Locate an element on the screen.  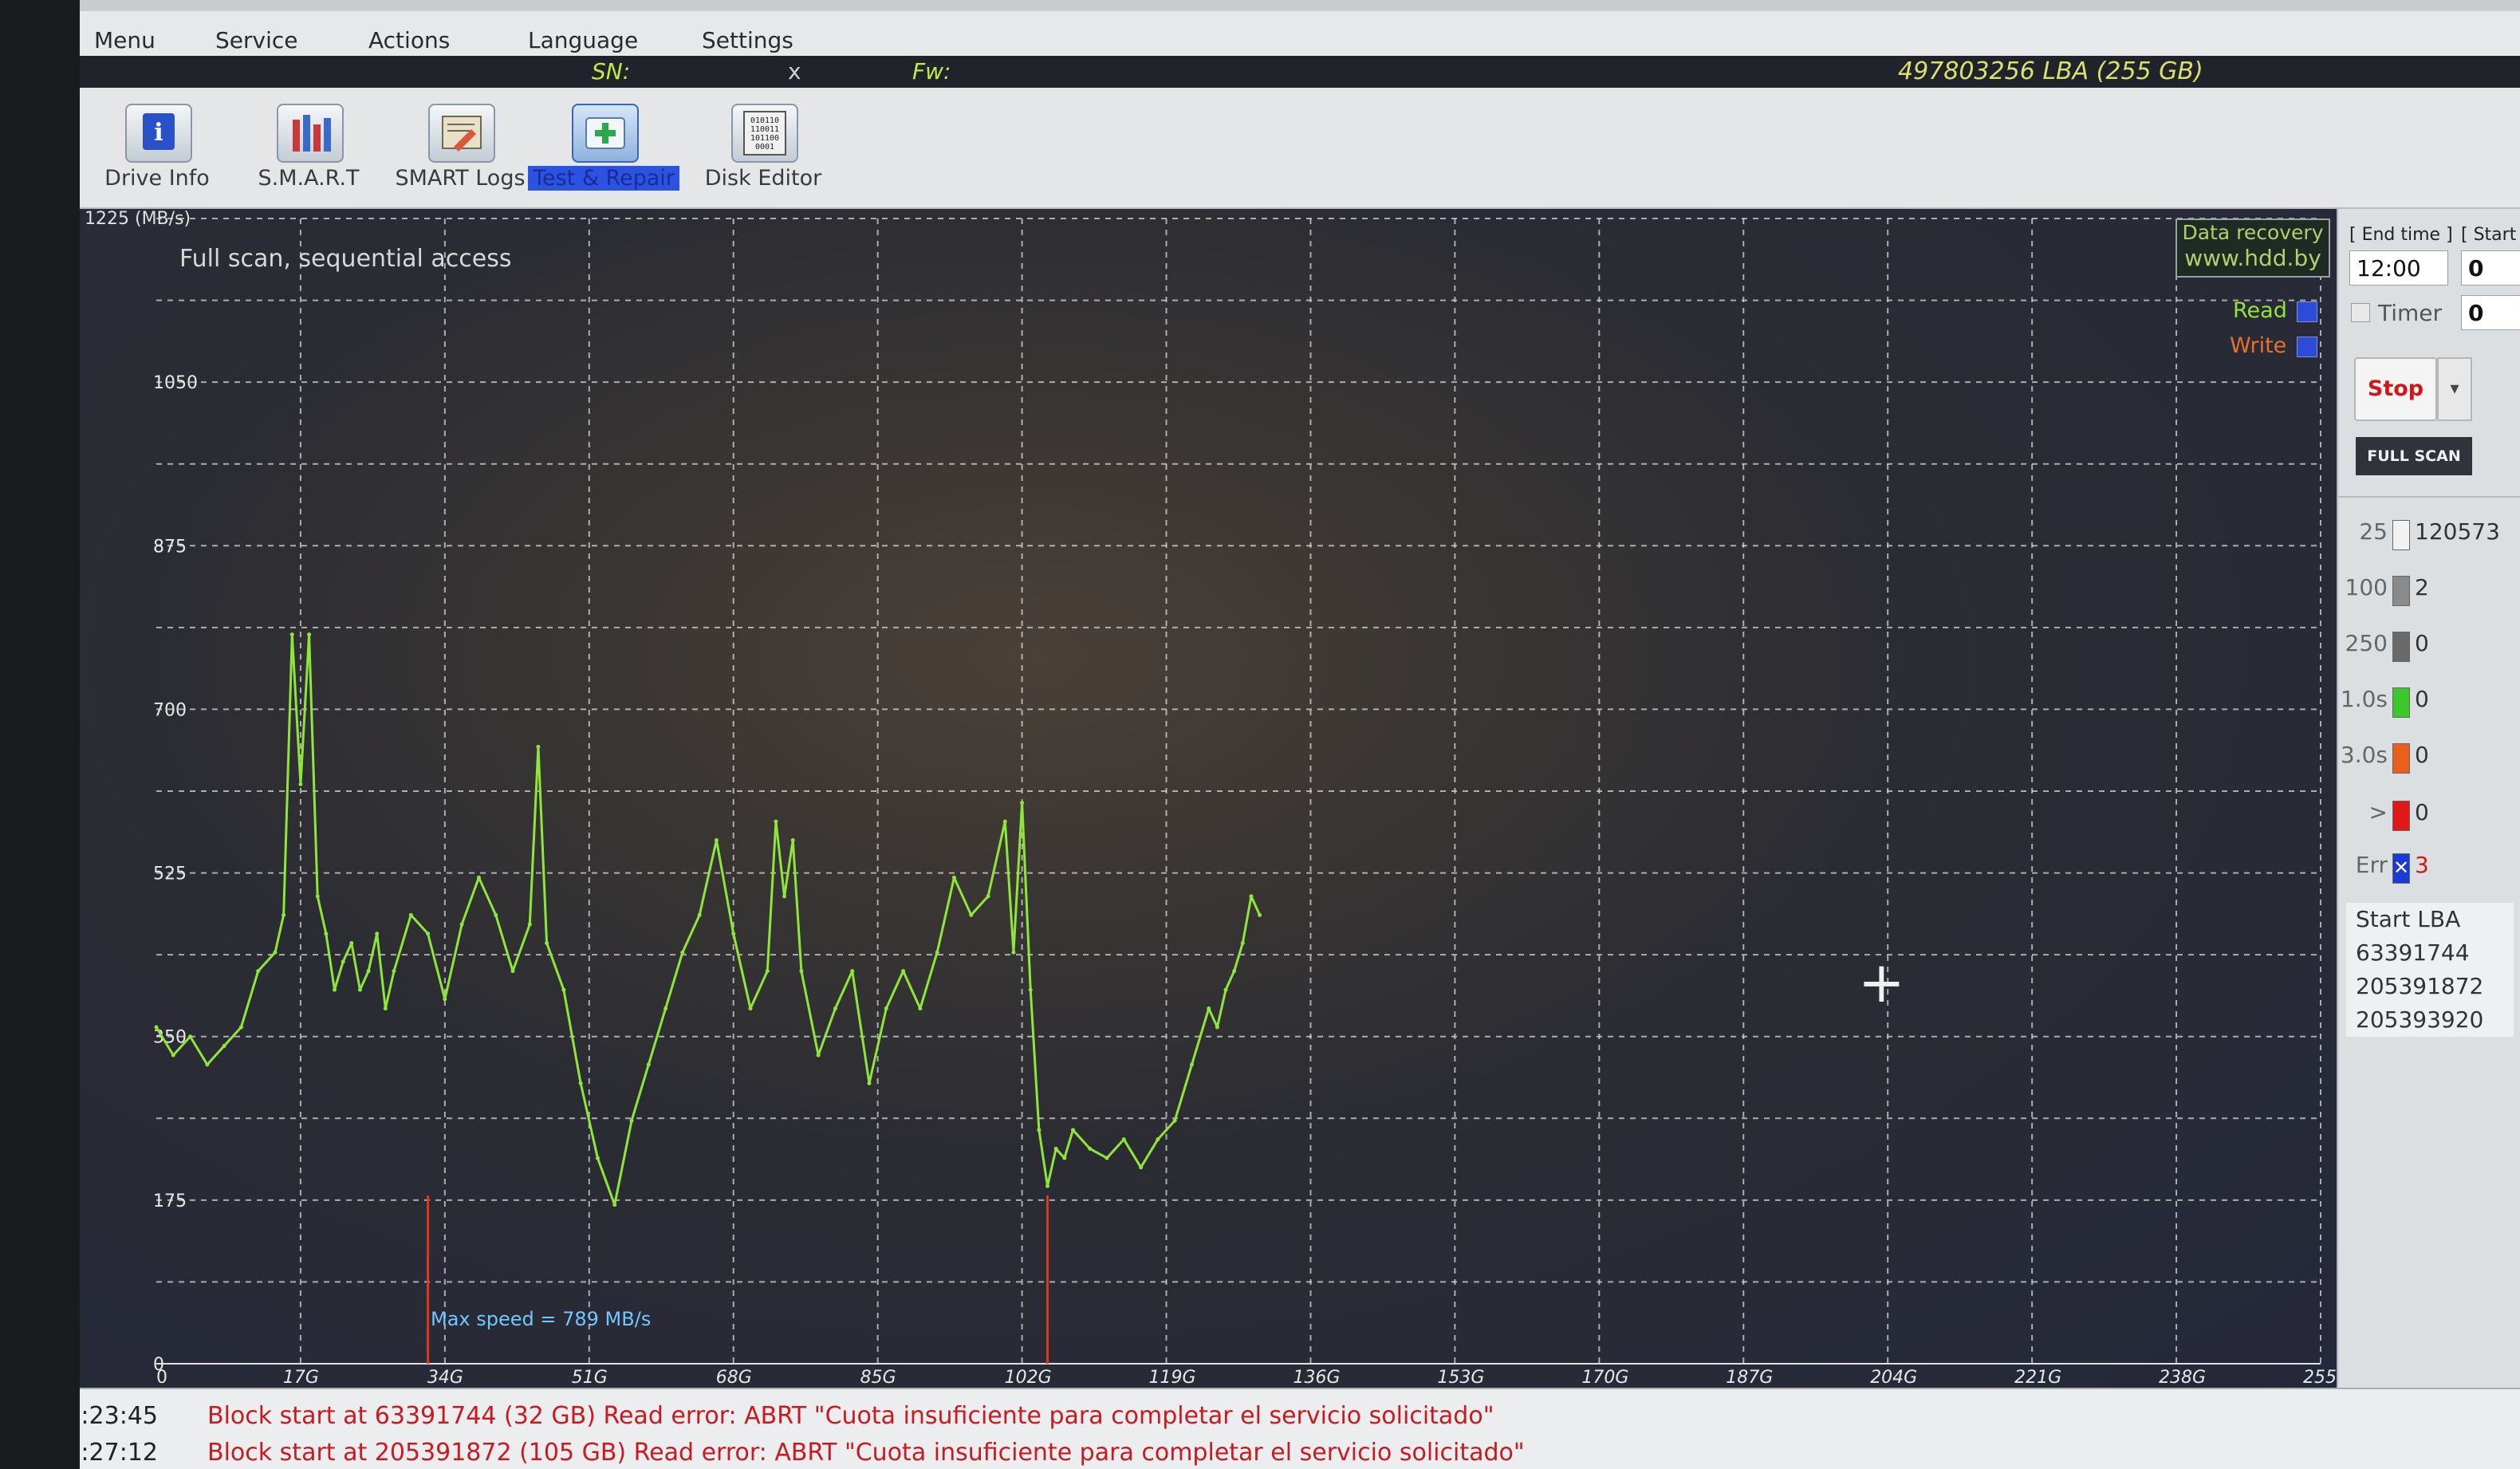
panel-divider is located at coordinates (2429, 497).